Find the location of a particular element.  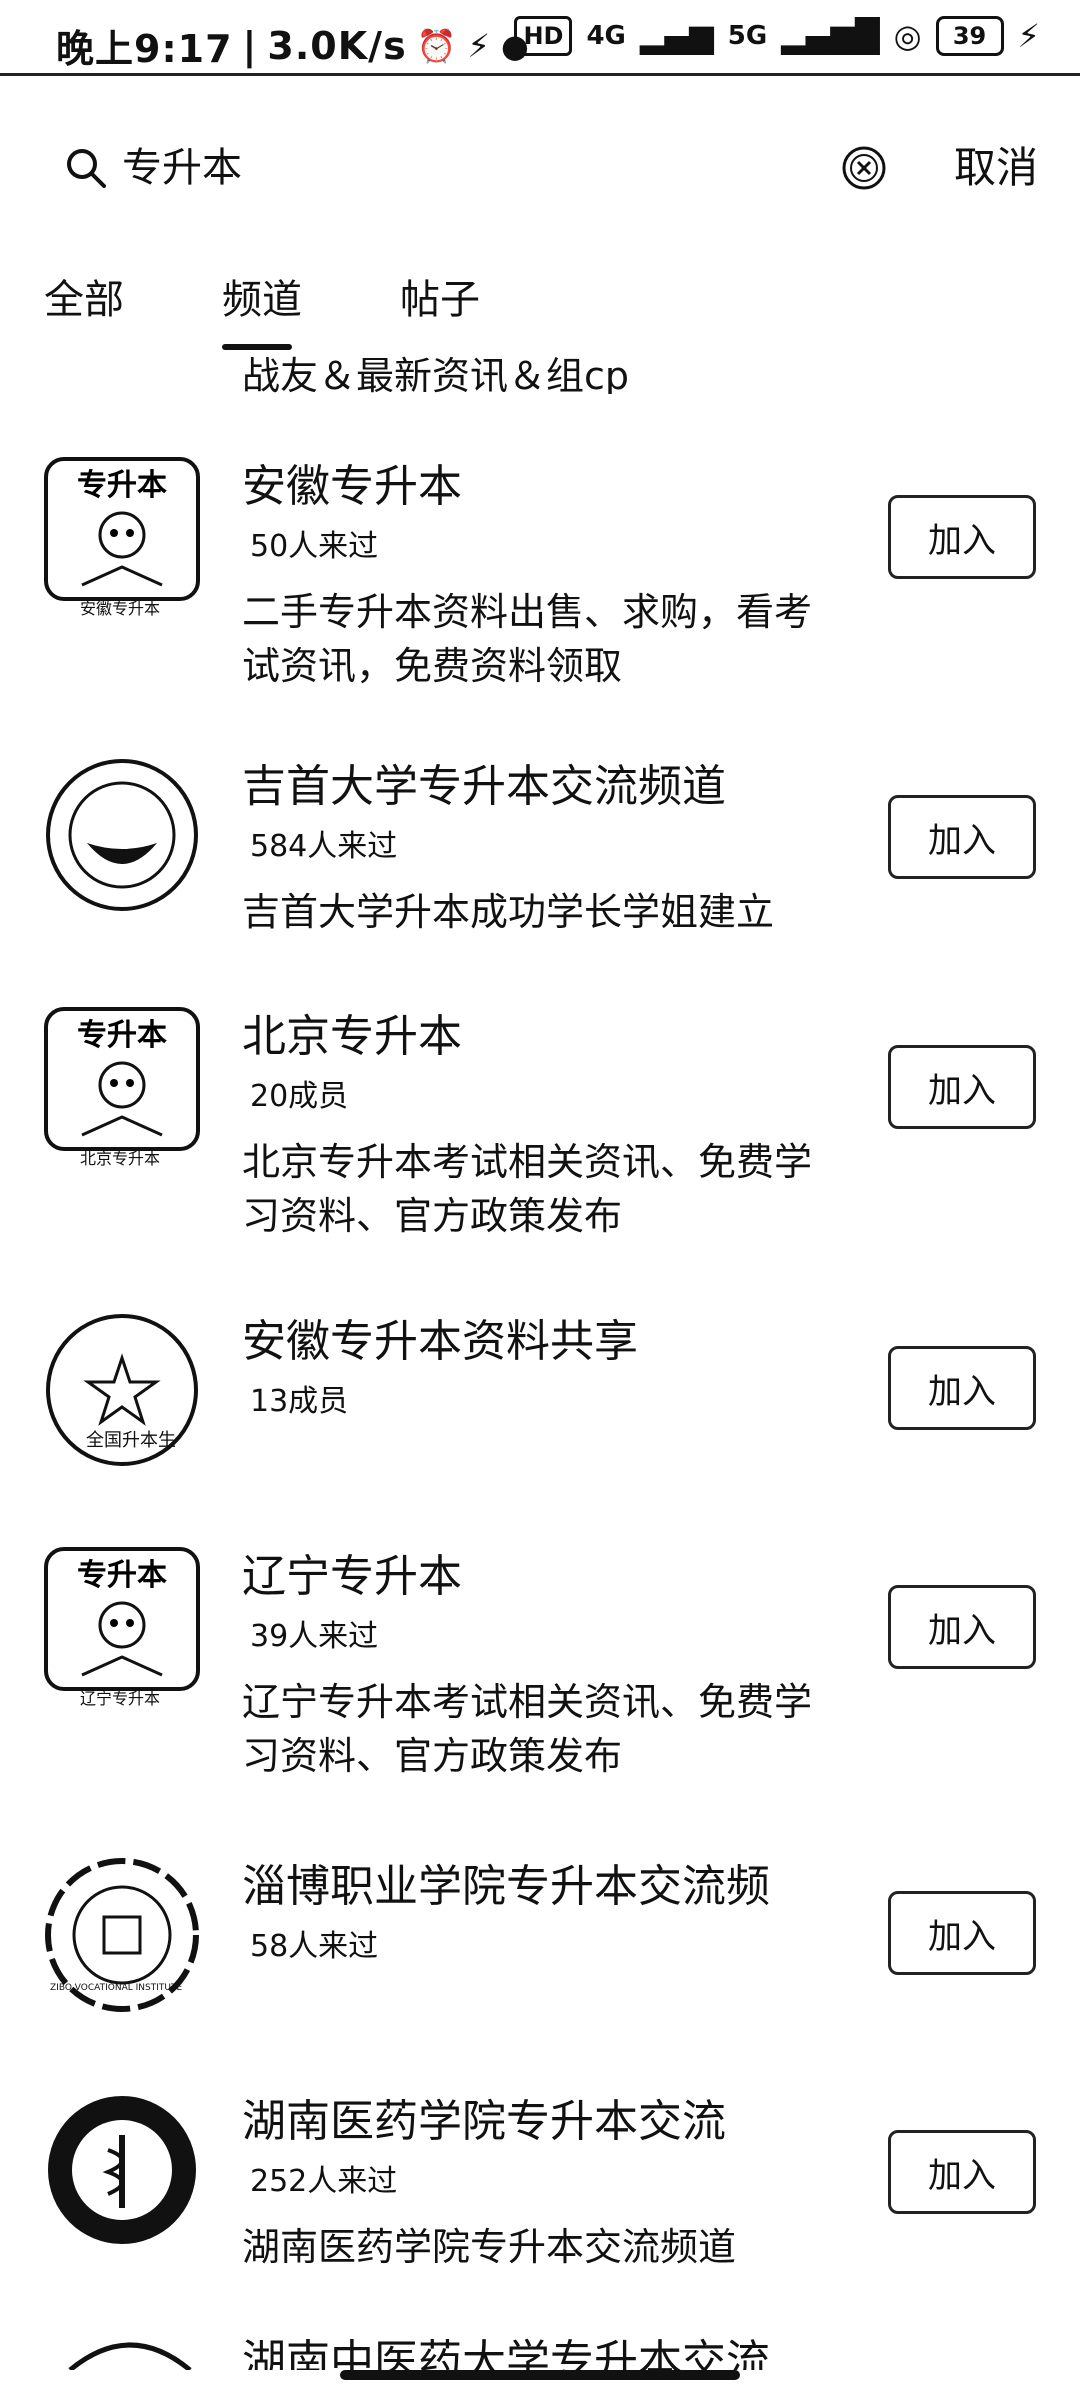

channel-visitors: 39人来过 is located at coordinates (314, 1636).